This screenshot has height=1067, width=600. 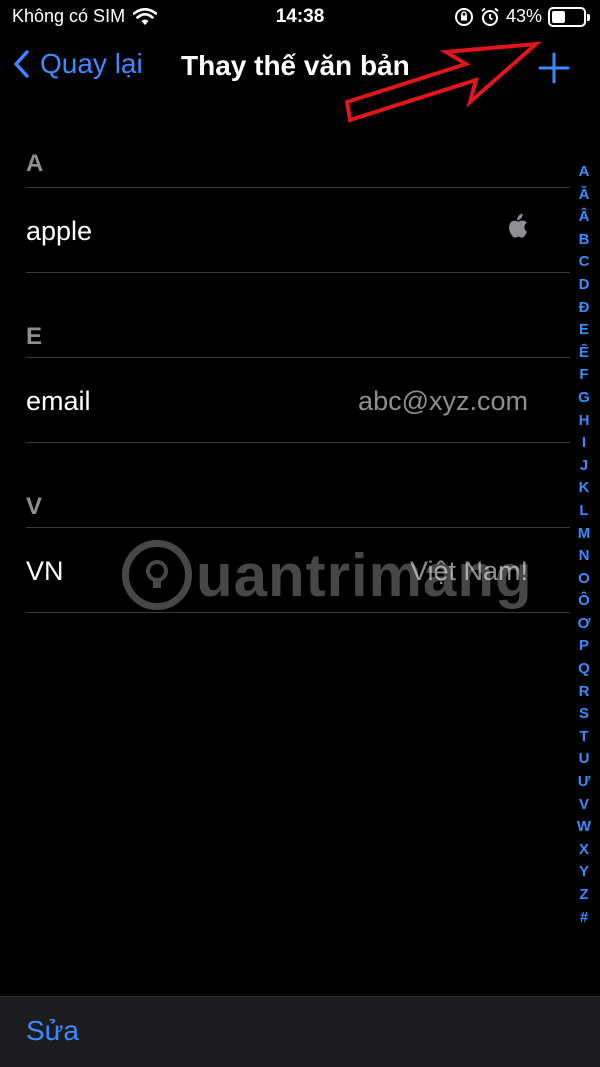 What do you see at coordinates (584, 217) in the screenshot?
I see `index-letter: Â` at bounding box center [584, 217].